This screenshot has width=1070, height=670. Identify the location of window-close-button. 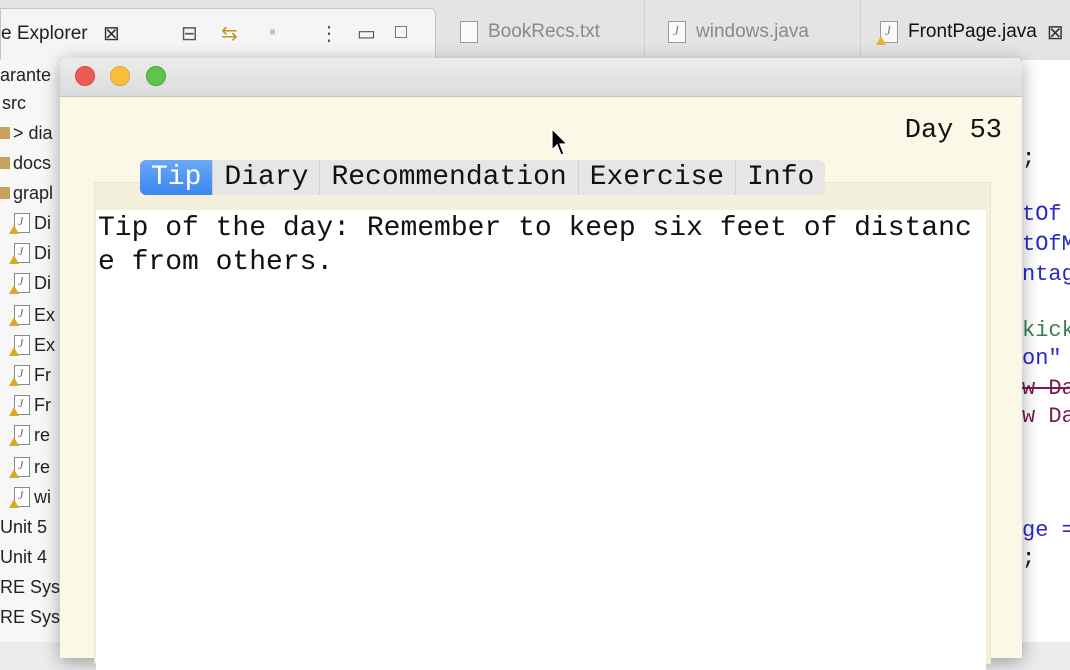
(85, 76).